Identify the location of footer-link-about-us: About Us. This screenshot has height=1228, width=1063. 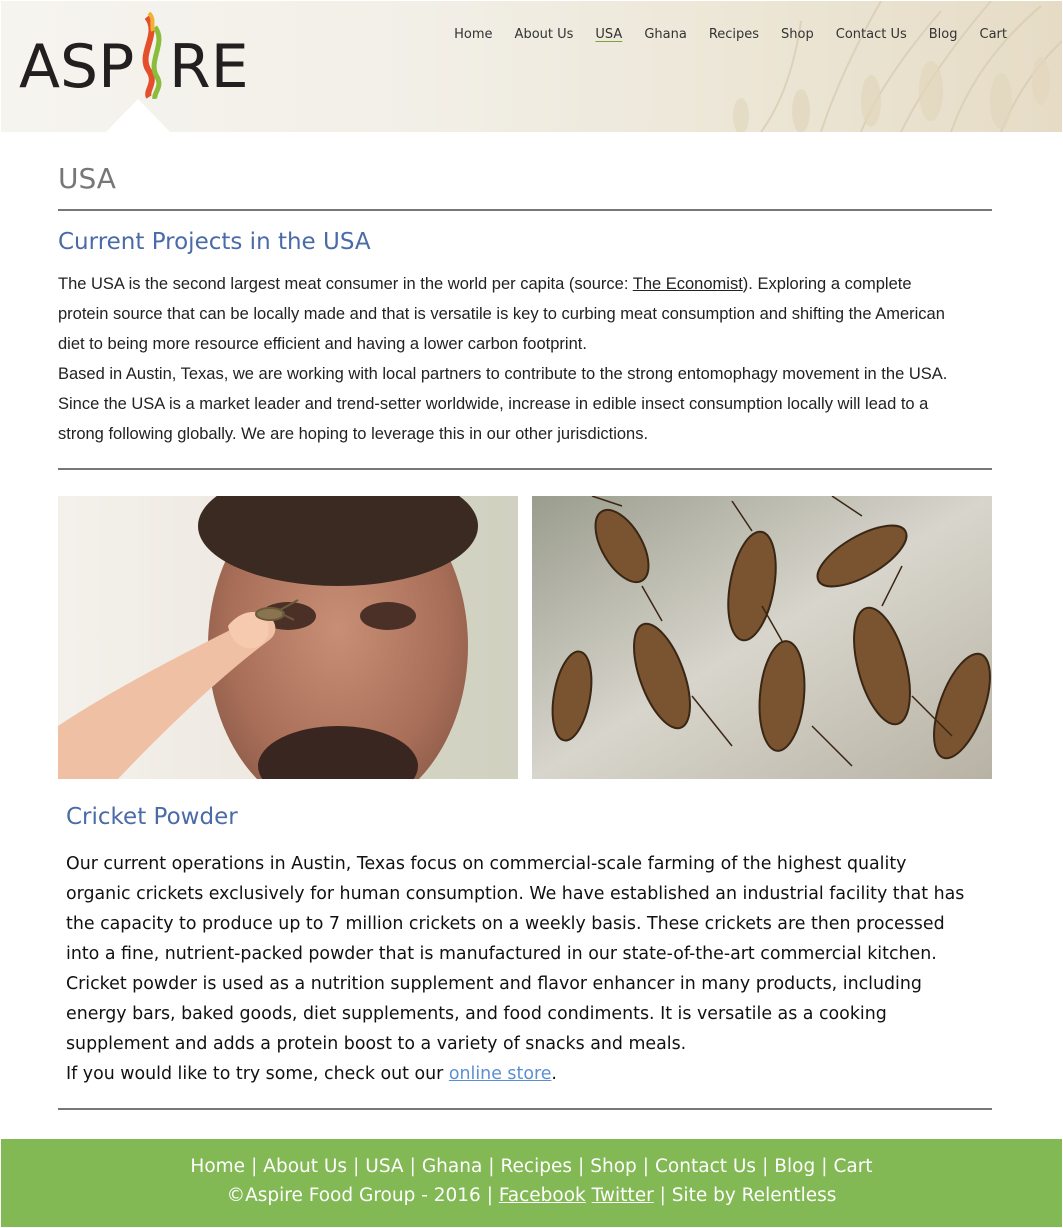
(305, 1166).